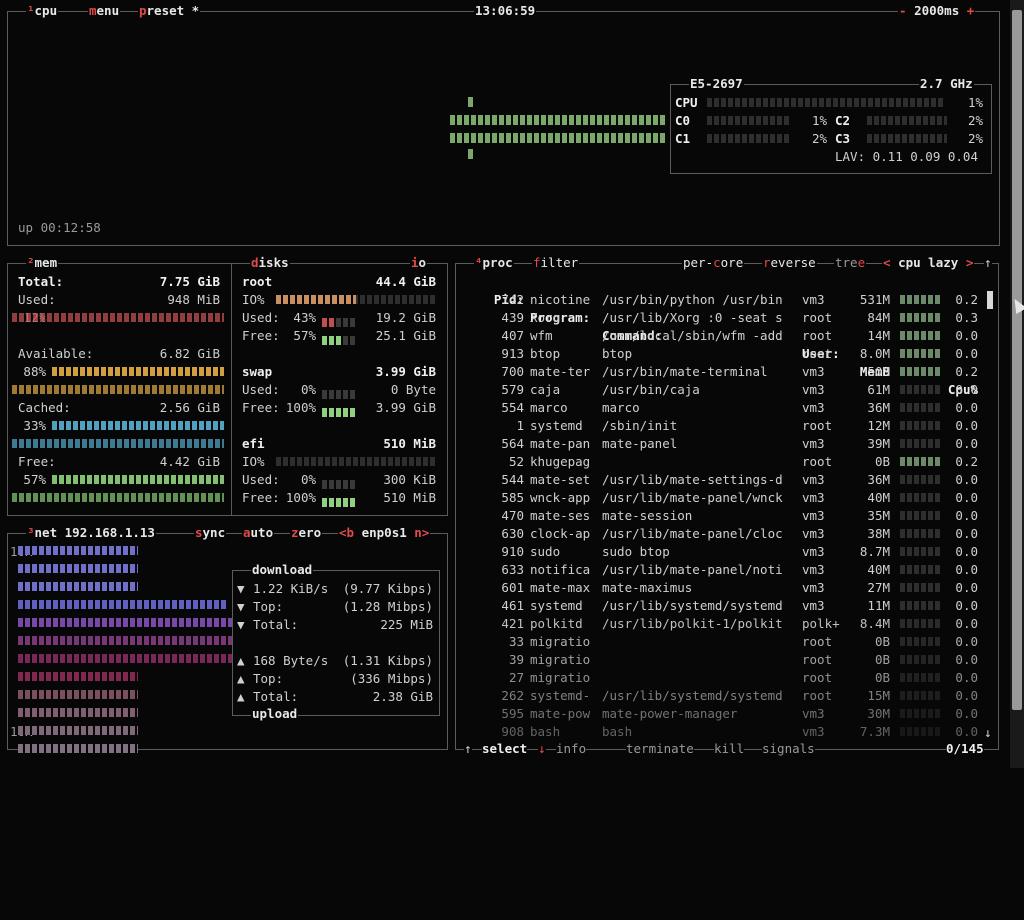 The height and width of the screenshot is (920, 1024). I want to click on proc-program: systemd-, so click(560, 695).